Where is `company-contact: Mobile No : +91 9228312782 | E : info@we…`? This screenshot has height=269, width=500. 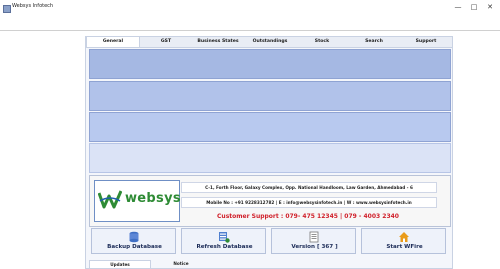 company-contact: Mobile No : +91 9228312782 | E : info@we… is located at coordinates (309, 202).